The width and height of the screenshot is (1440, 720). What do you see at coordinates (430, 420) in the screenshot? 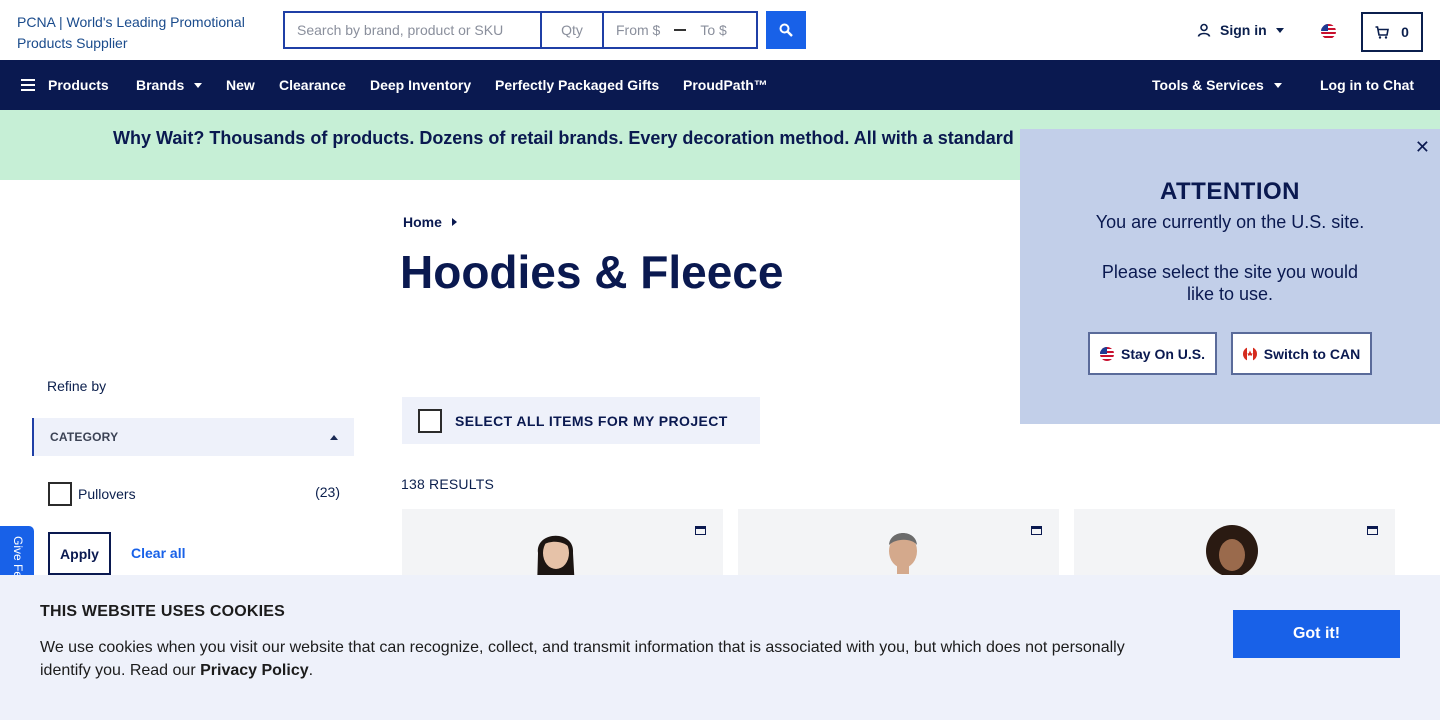
I see `select-all-checkbox` at bounding box center [430, 420].